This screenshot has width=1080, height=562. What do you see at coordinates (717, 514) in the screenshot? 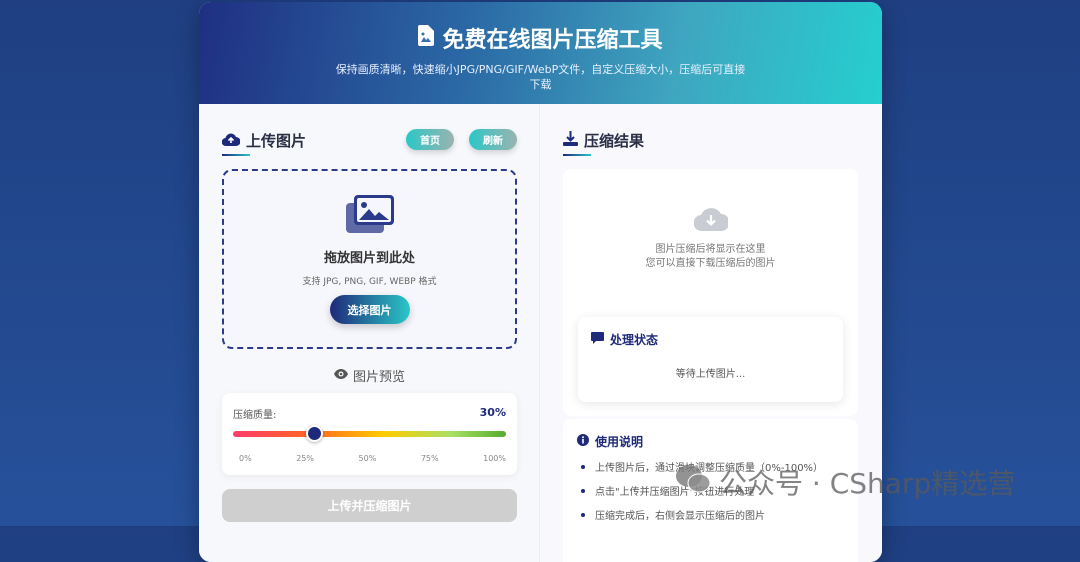
I see `usage-item: 压缩完成后，右侧会显示压缩后的图片` at bounding box center [717, 514].